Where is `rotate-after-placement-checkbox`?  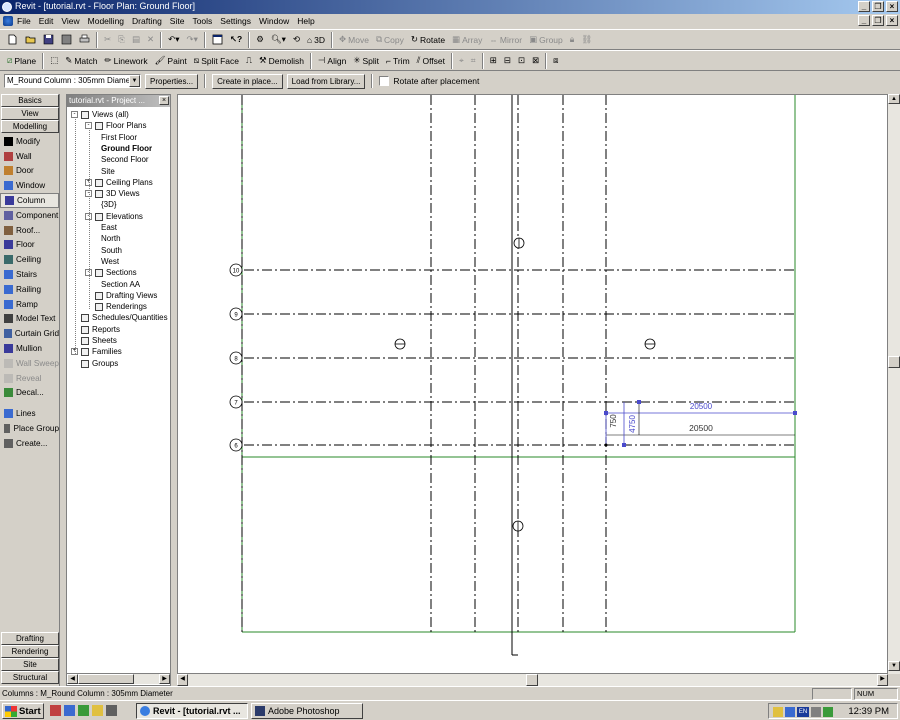 rotate-after-placement-checkbox is located at coordinates (384, 81).